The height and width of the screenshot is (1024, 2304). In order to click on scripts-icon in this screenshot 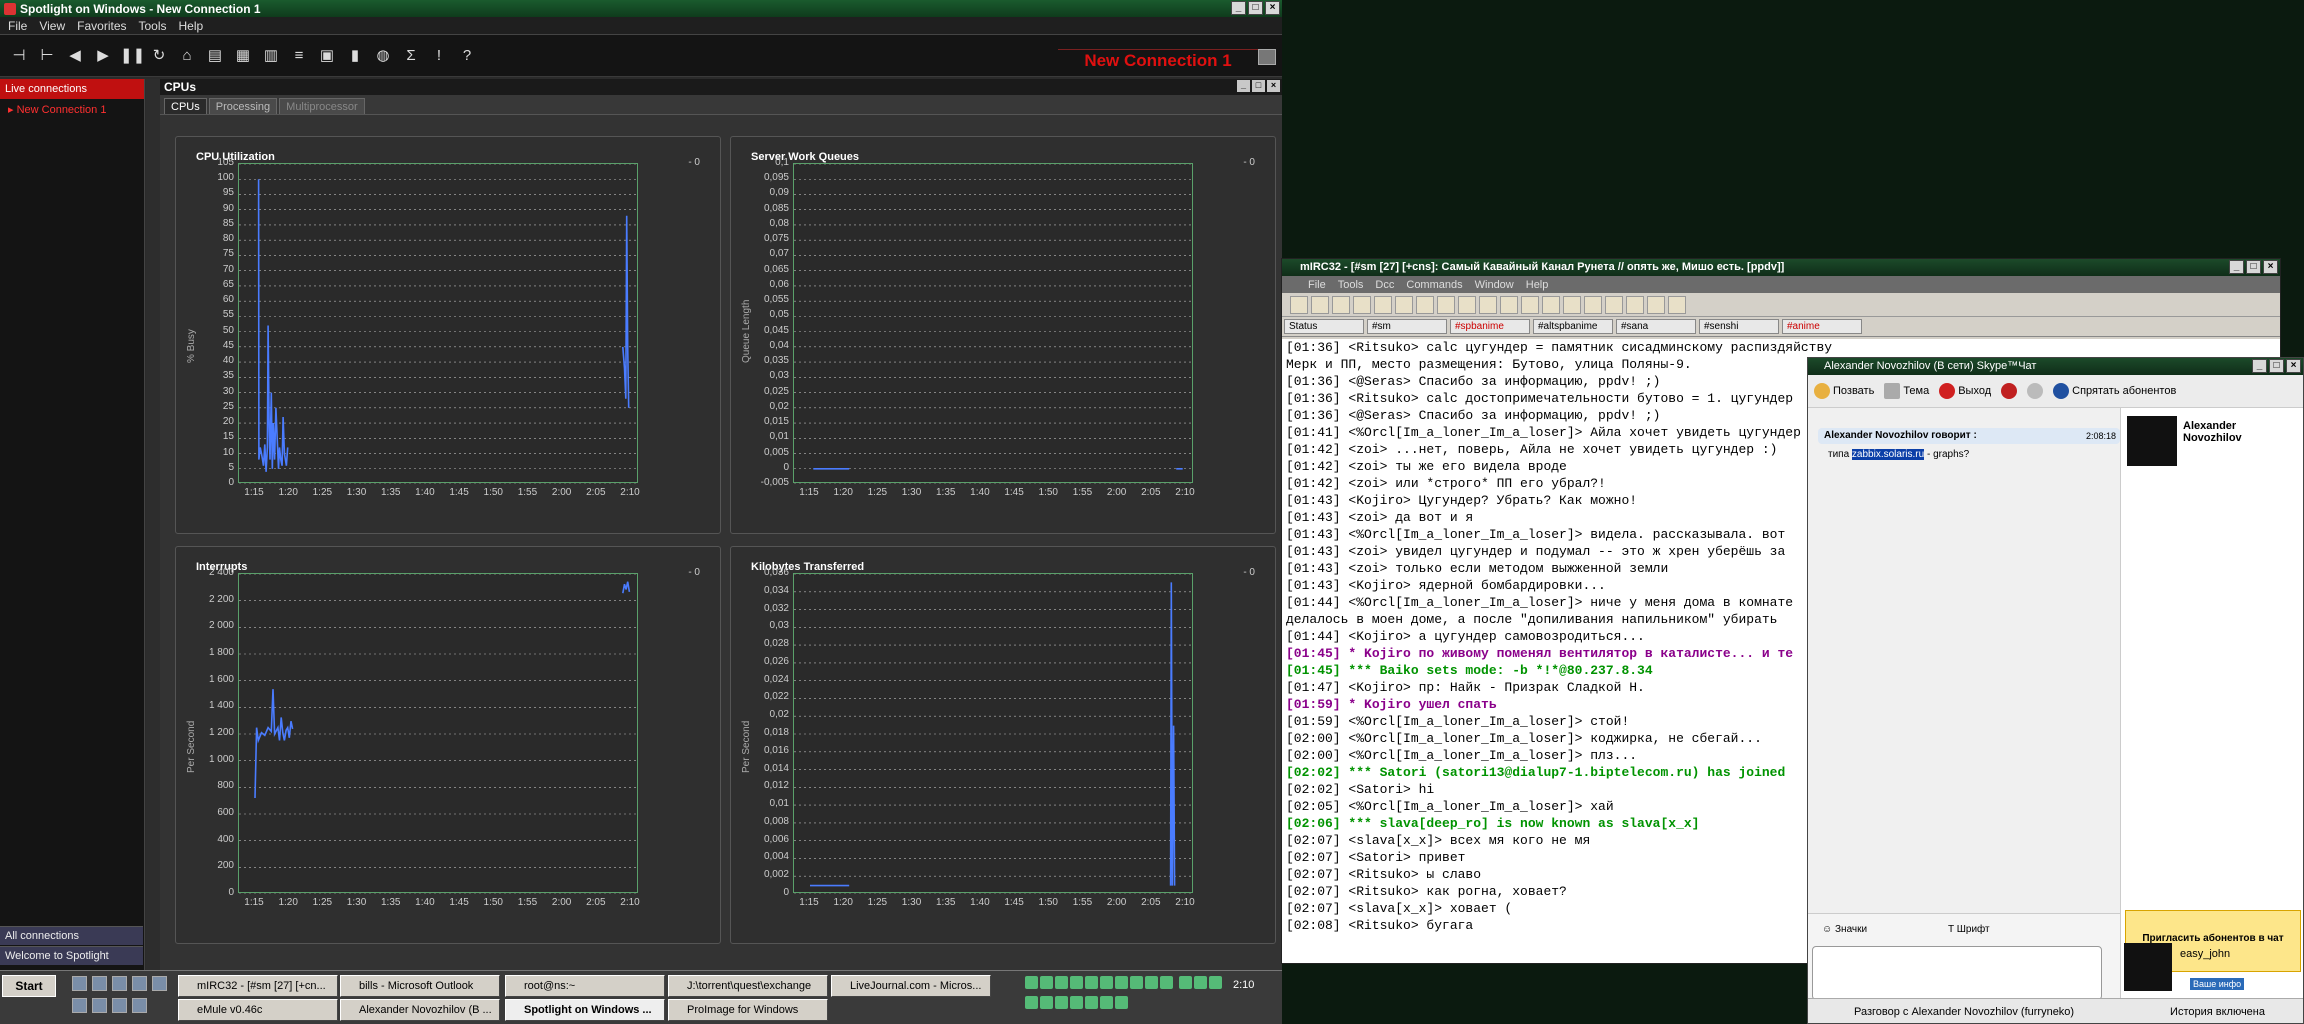, I will do `click(1488, 304)`.